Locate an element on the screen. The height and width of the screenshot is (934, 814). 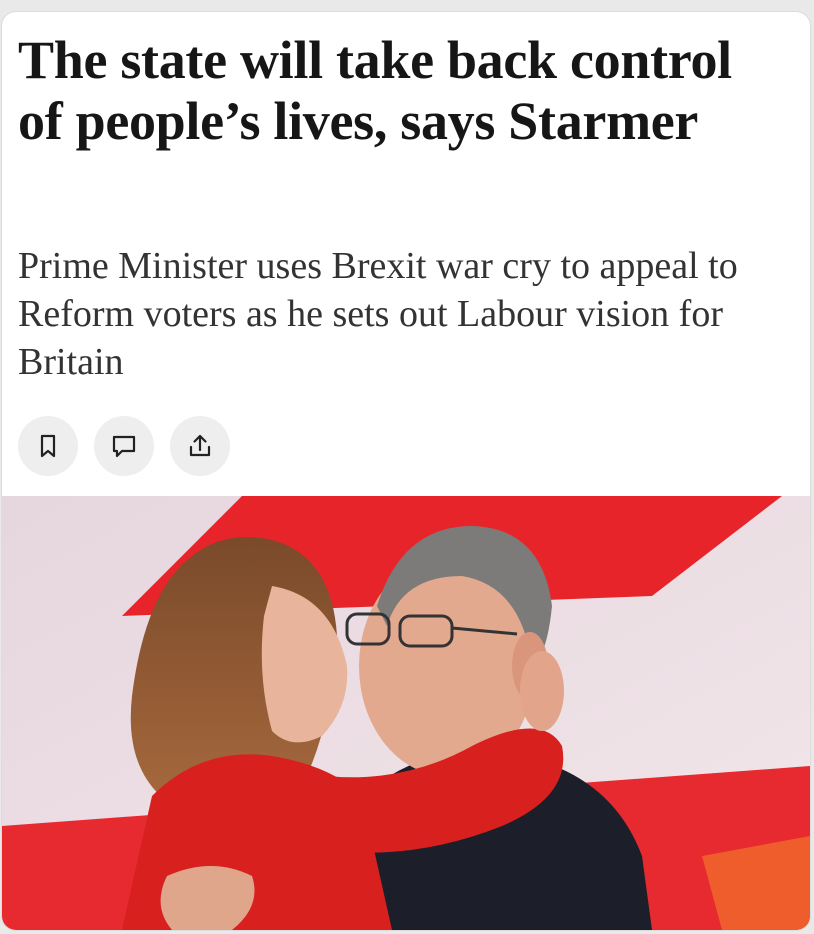
article-actions is located at coordinates (124, 446).